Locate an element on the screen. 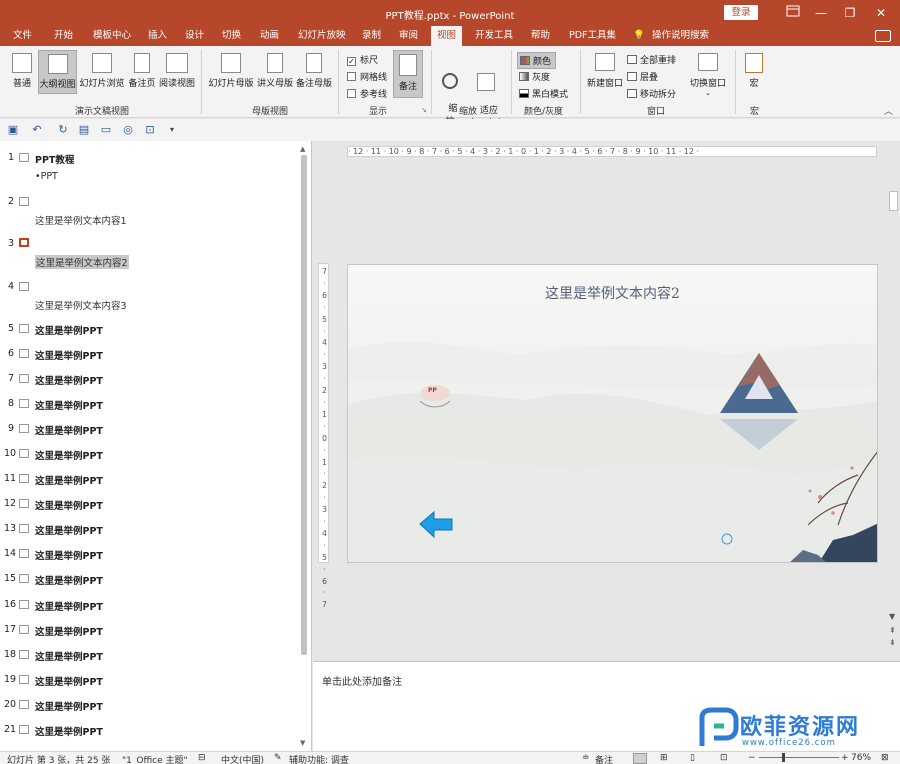  tab-design: 设计 is located at coordinates (194, 36).